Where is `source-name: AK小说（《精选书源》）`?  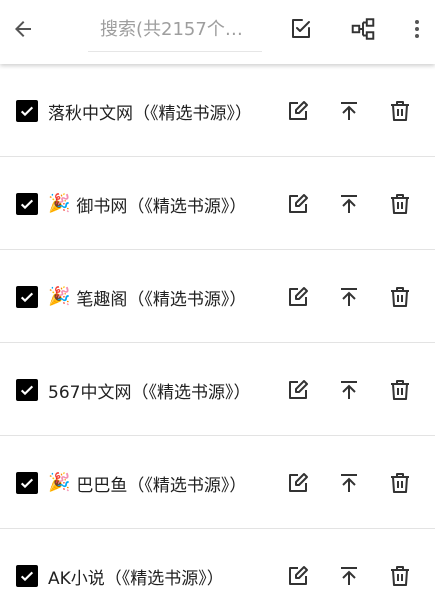
source-name: AK小说（《精选书源》） is located at coordinates (136, 578).